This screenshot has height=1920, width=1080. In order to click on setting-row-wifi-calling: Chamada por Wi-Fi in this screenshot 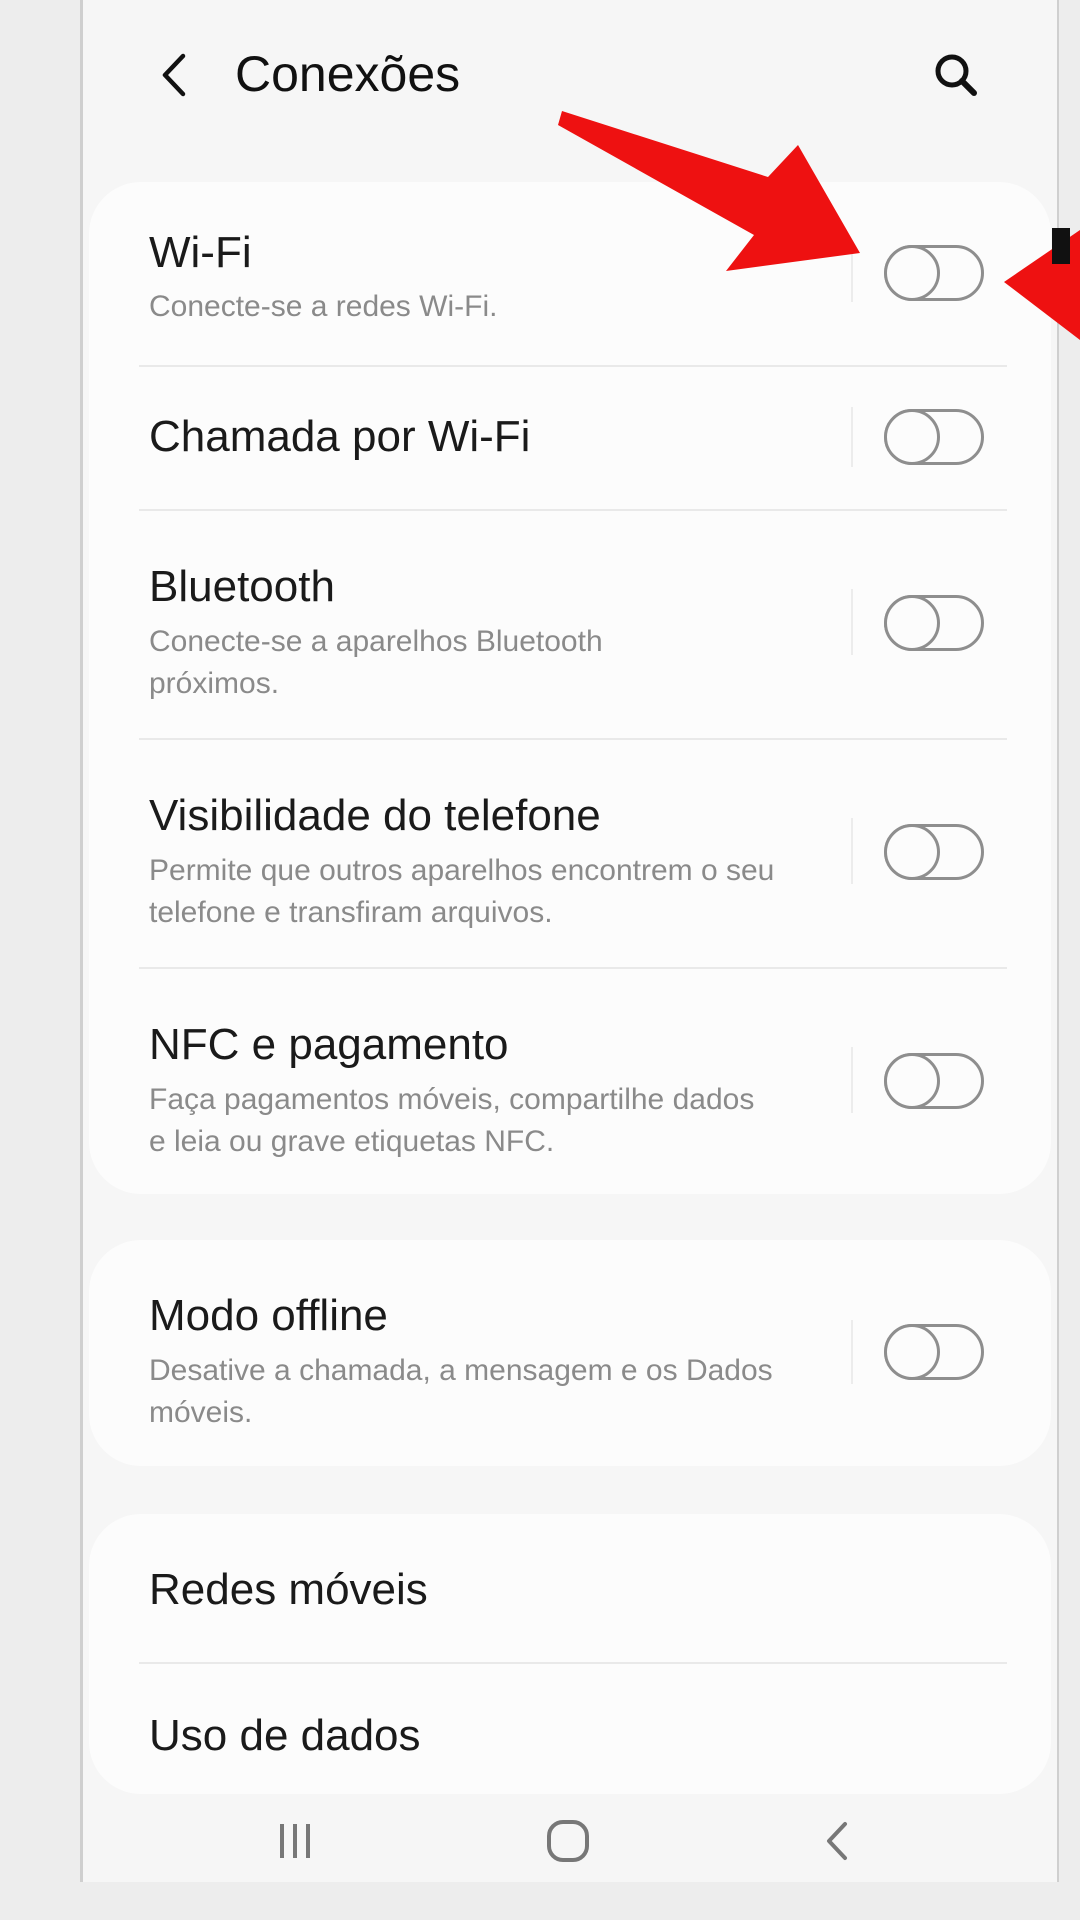, I will do `click(570, 437)`.